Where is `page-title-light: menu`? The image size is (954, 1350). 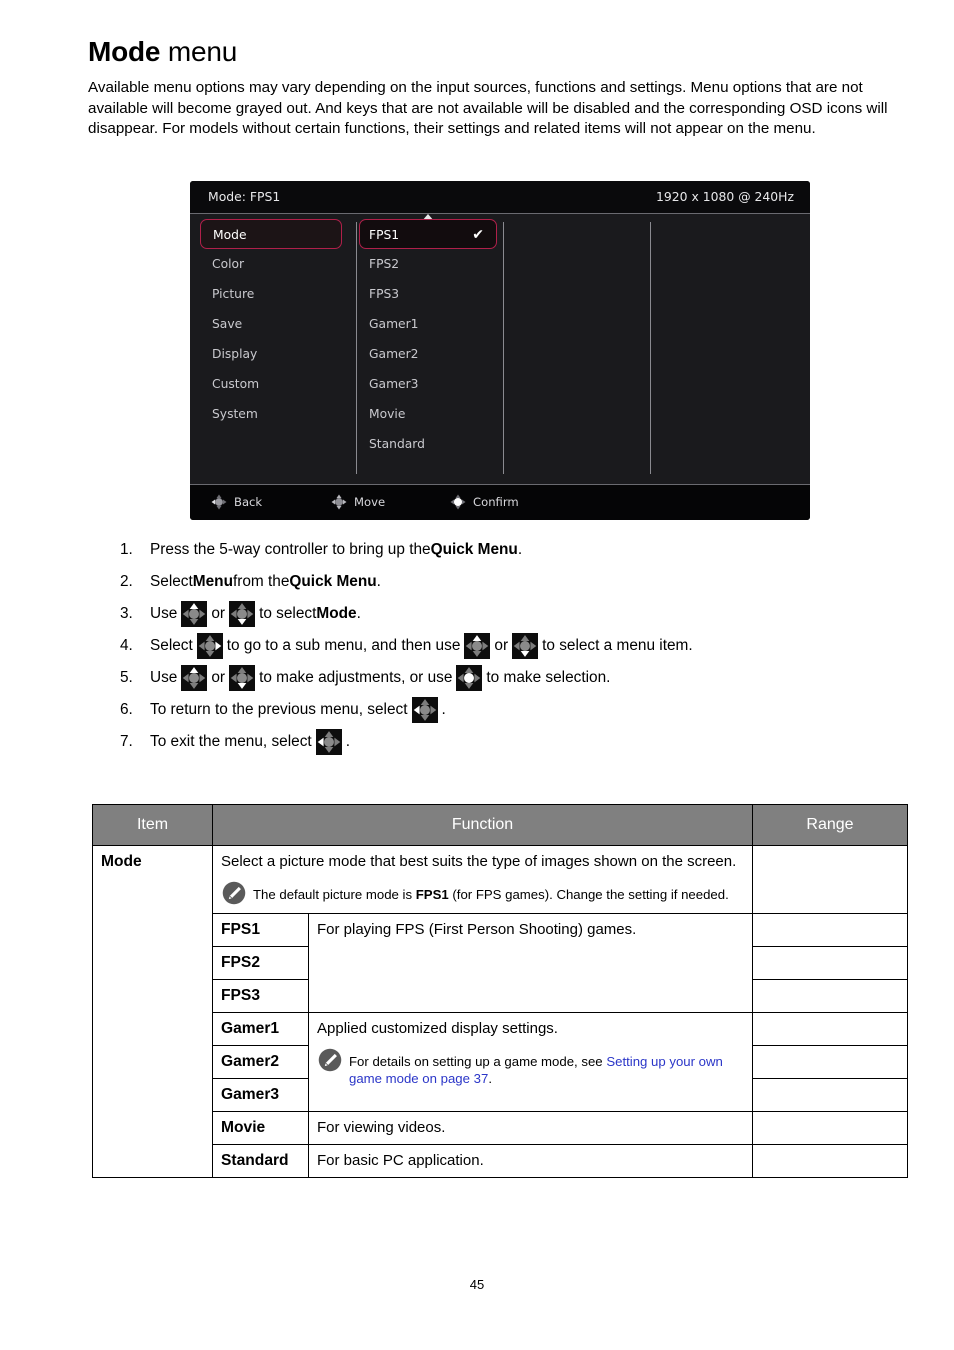
page-title-light: menu is located at coordinates (199, 51).